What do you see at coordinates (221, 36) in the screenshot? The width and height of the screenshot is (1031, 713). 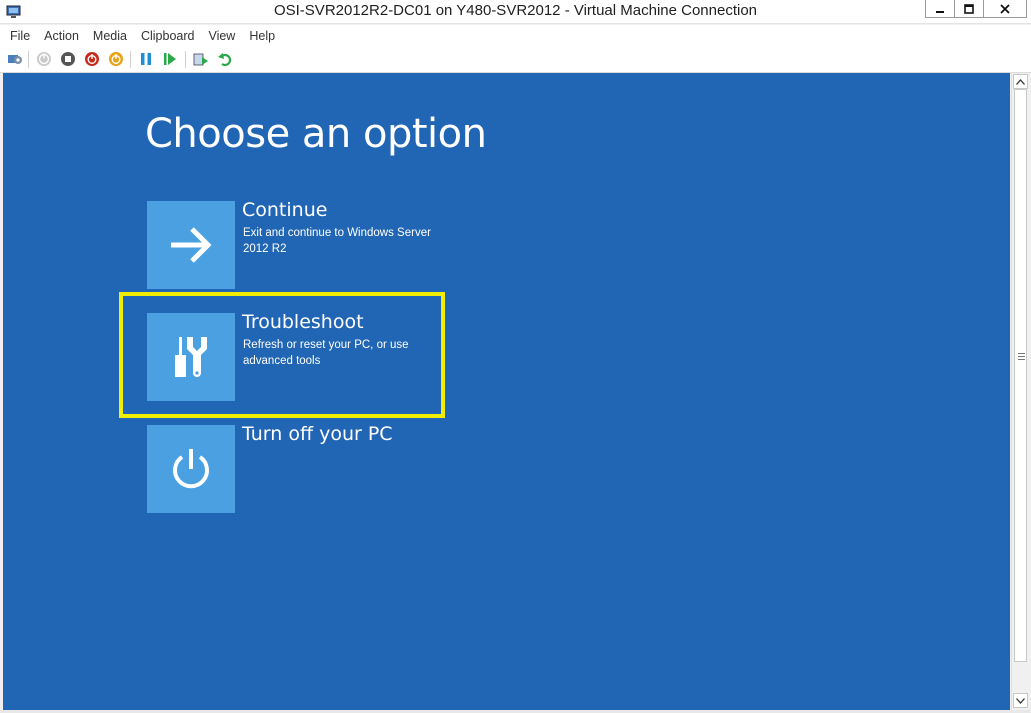 I see `menu-view: View` at bounding box center [221, 36].